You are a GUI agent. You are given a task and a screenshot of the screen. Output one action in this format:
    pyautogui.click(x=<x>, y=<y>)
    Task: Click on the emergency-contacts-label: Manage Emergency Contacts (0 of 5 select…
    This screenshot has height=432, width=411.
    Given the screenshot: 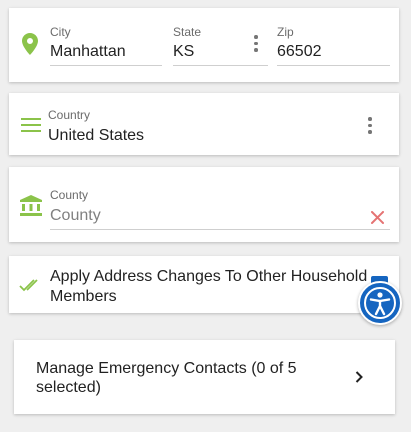 What is the action you would take?
    pyautogui.click(x=166, y=378)
    